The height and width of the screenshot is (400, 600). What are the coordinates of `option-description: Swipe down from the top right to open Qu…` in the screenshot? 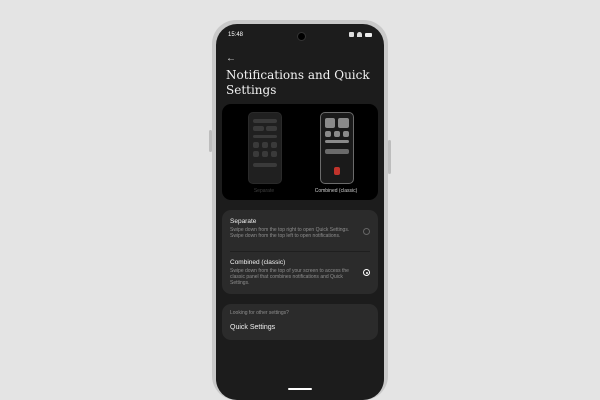 It's located at (290, 233).